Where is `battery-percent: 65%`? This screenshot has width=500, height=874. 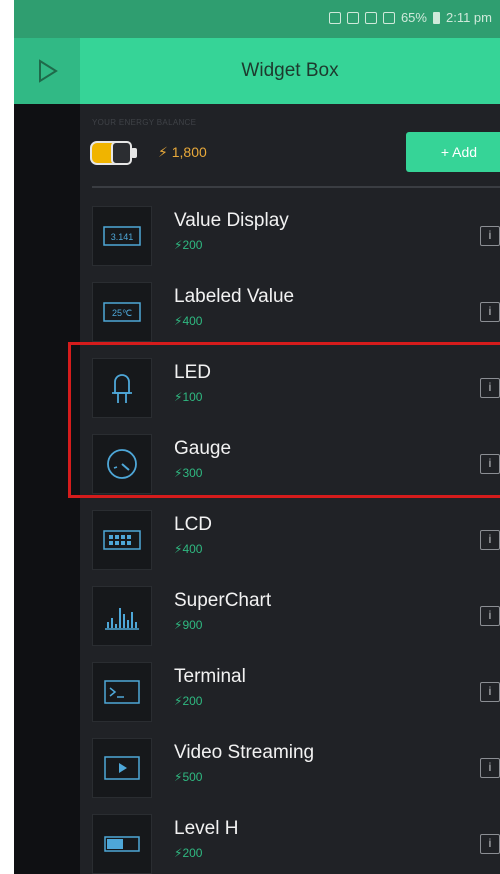 battery-percent: 65% is located at coordinates (413, 17).